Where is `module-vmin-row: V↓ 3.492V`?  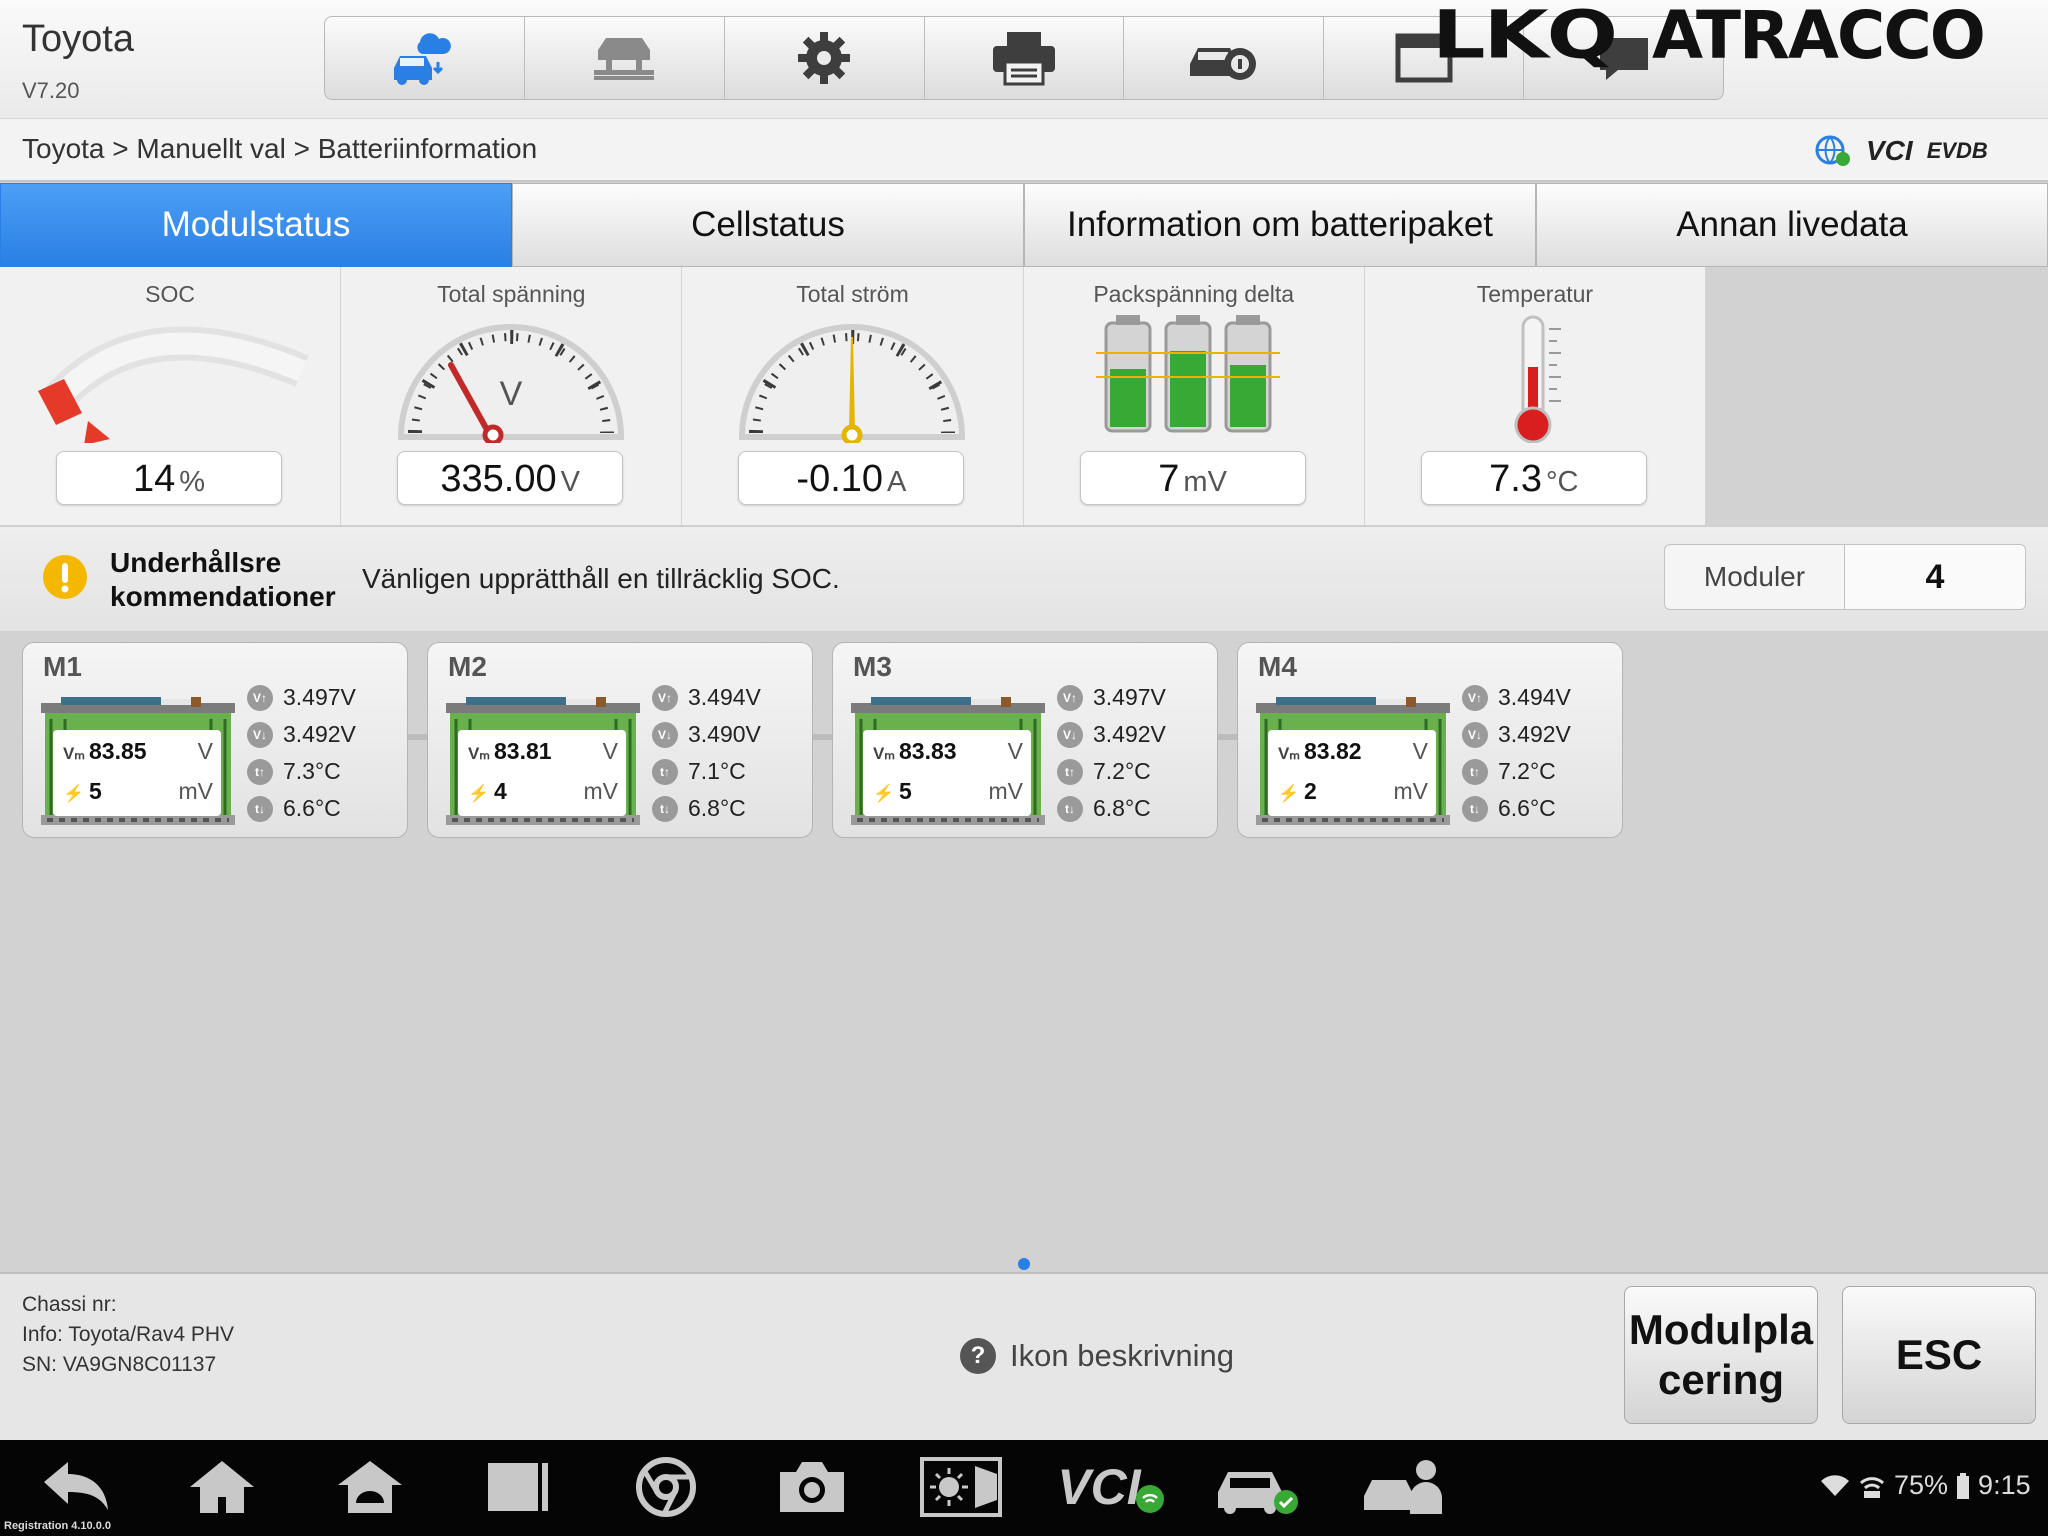
module-vmin-row: V↓ 3.492V is located at coordinates (301, 734).